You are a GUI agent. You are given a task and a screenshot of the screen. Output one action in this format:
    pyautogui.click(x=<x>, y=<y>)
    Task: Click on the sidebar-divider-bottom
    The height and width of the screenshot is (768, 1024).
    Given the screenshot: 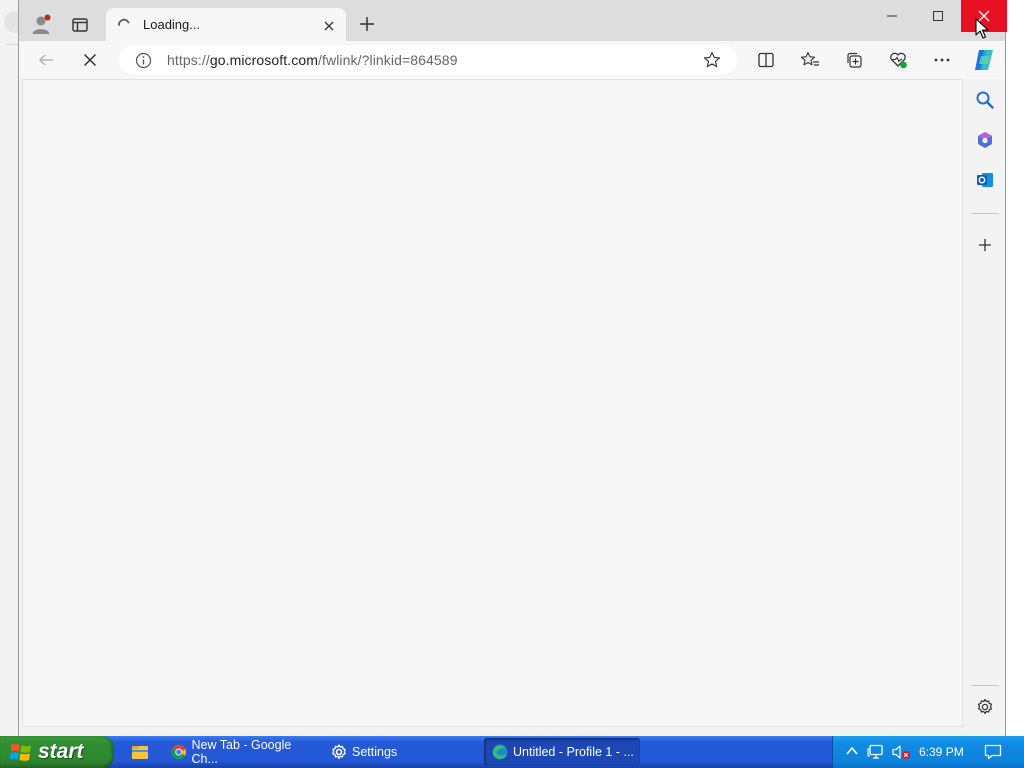 What is the action you would take?
    pyautogui.click(x=985, y=685)
    